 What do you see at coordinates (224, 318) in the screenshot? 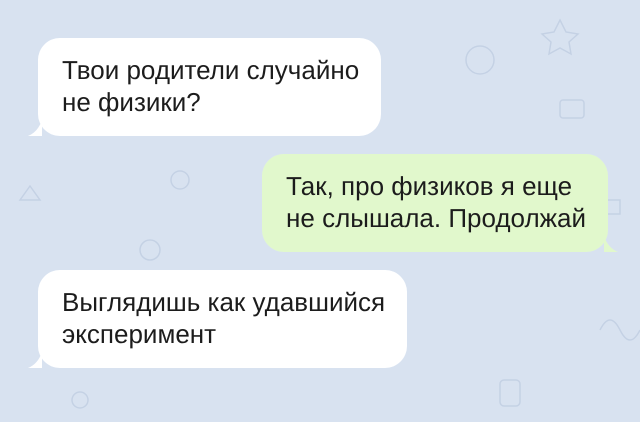
I see `message-text: Выглядишь как удавшийся эксперимент` at bounding box center [224, 318].